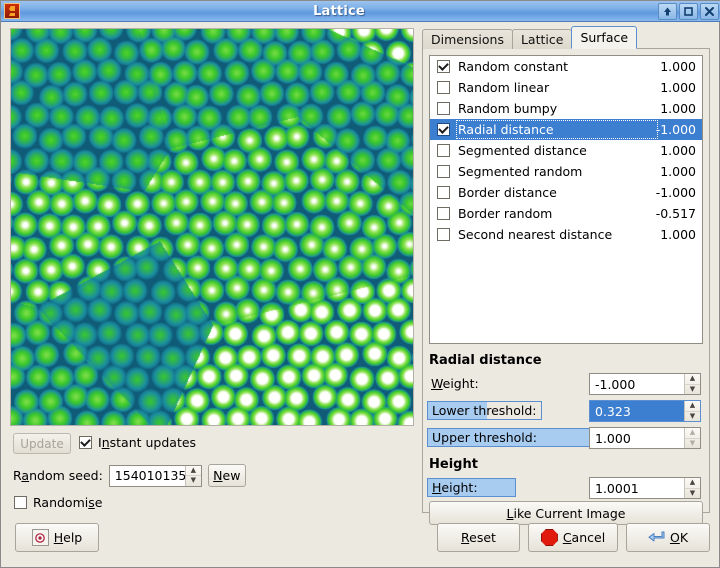 The image size is (720, 568). I want to click on height-section-title: Height, so click(453, 464).